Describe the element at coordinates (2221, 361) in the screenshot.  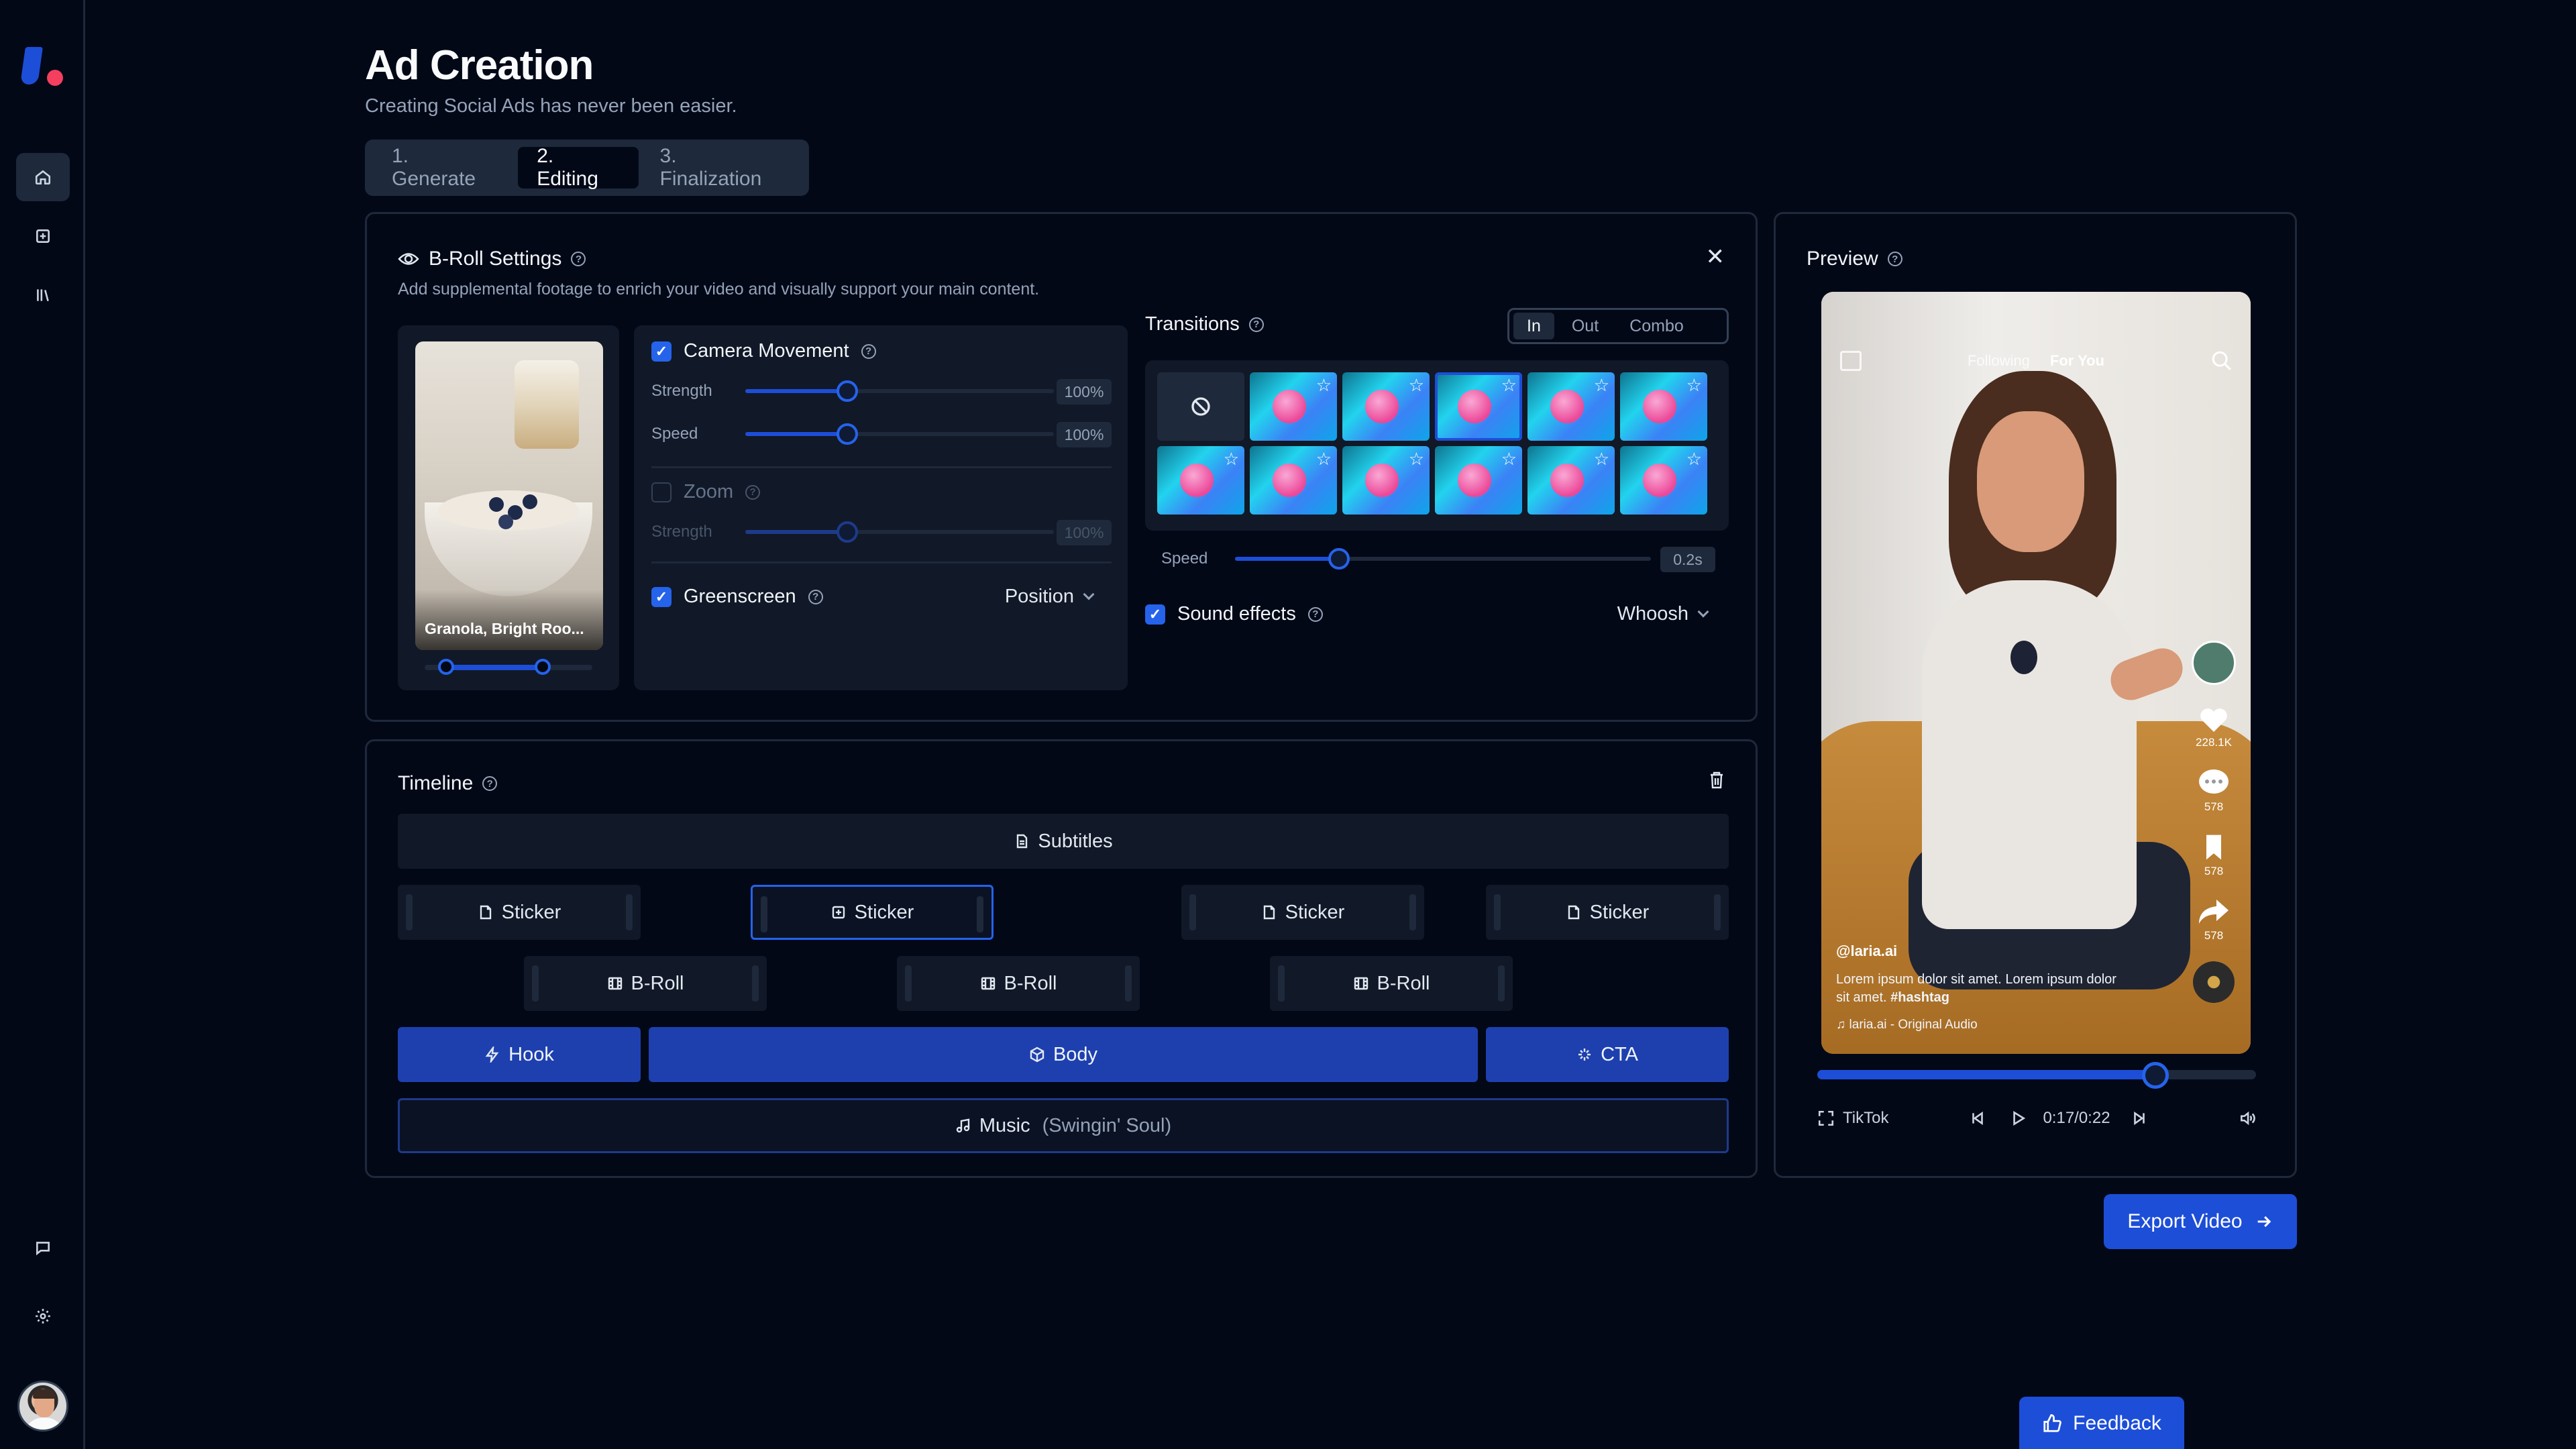
I see `search-icon` at that location.